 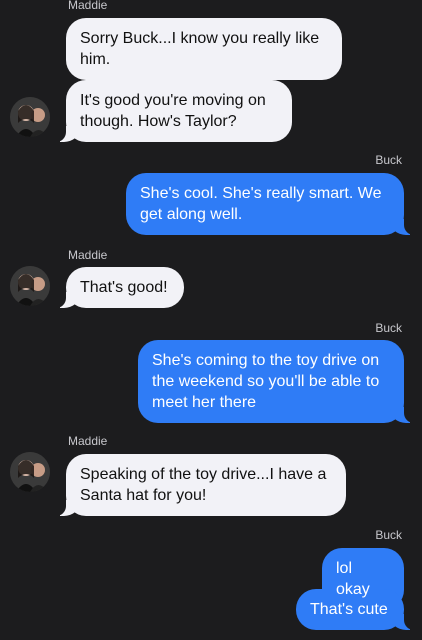 What do you see at coordinates (124, 287) in the screenshot?
I see `message-text: That's good!` at bounding box center [124, 287].